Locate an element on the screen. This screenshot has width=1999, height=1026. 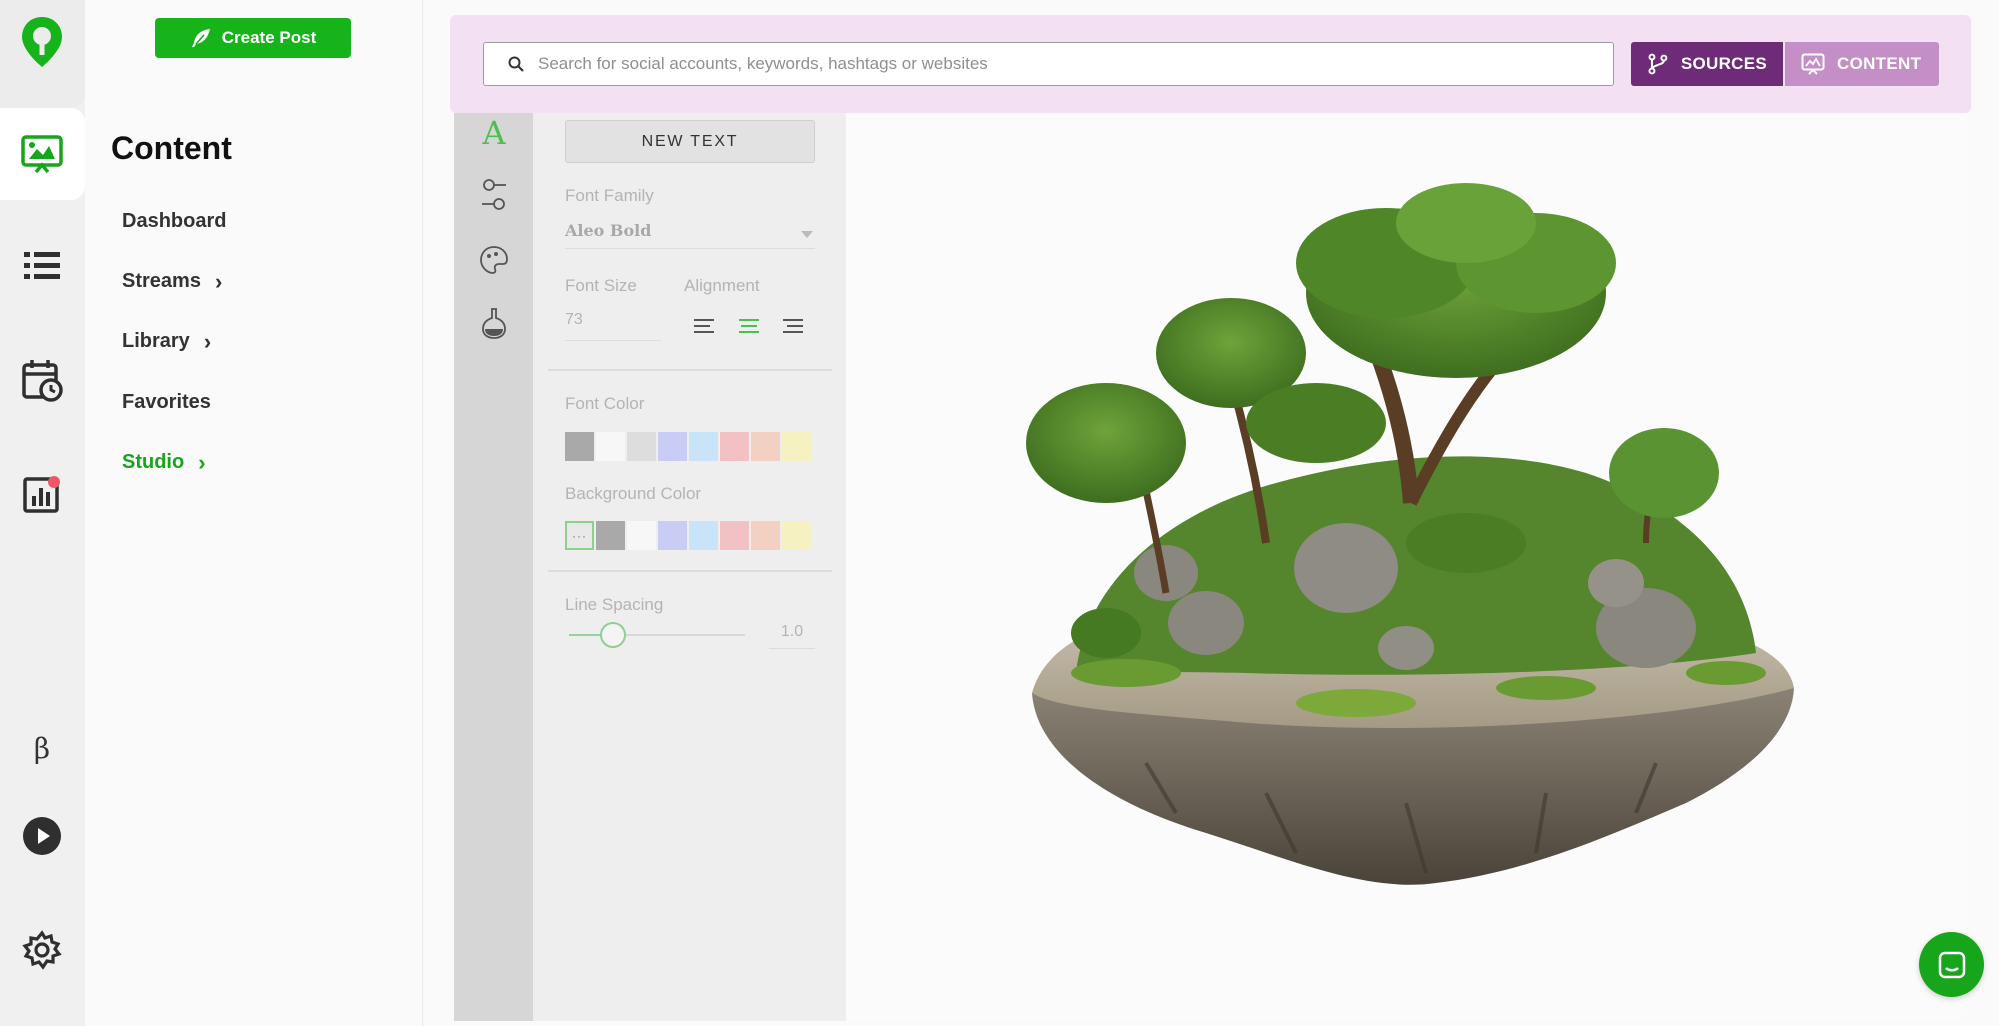
filter-tool-icon is located at coordinates (494, 323).